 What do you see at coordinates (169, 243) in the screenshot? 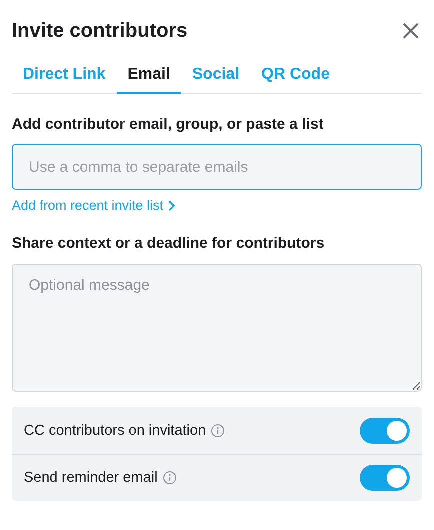
I see `field-label: Share context or a deadline for contributors` at bounding box center [169, 243].